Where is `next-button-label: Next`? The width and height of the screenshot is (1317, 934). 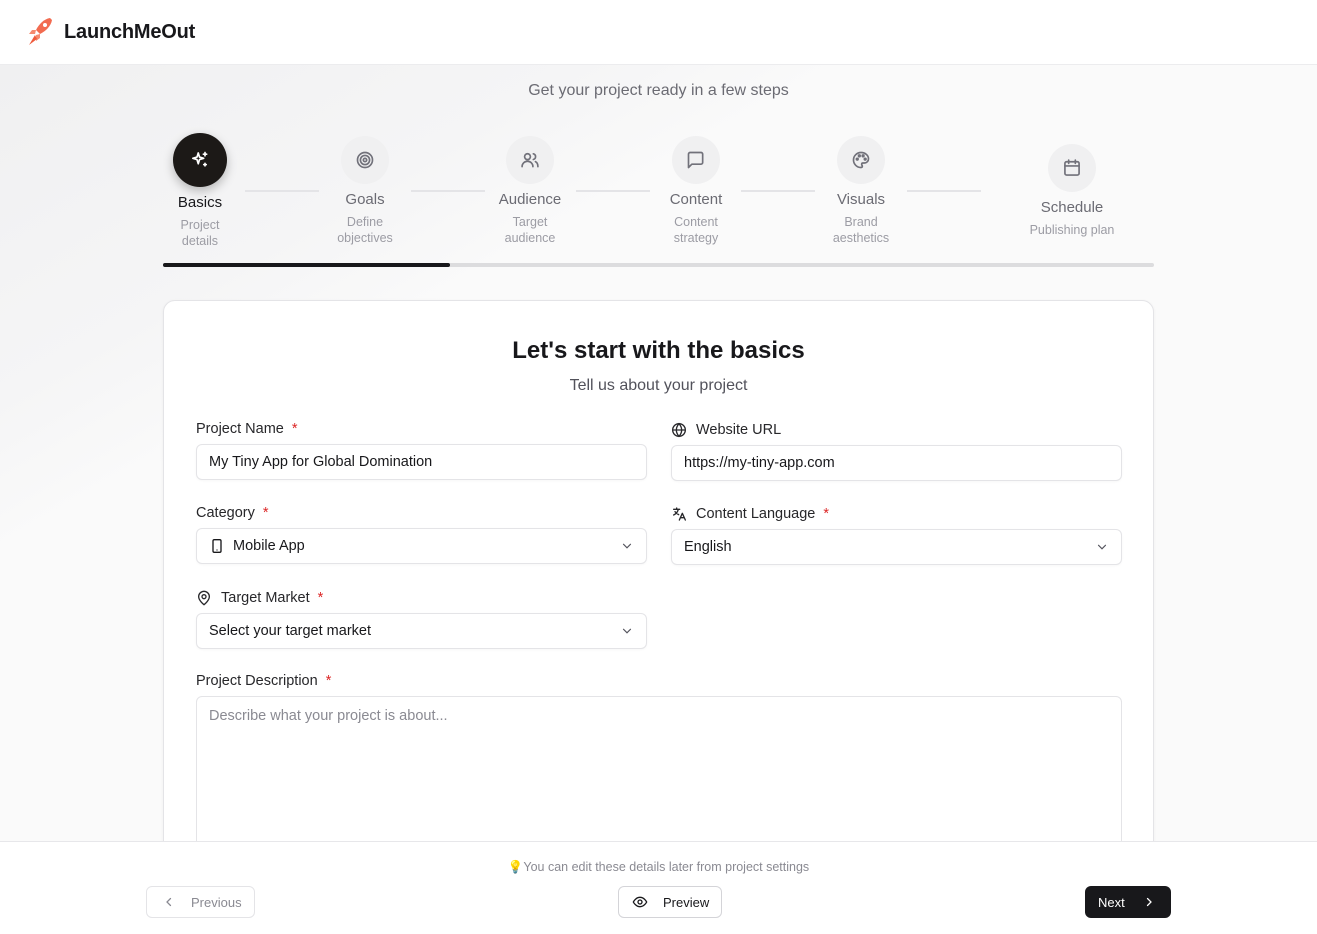 next-button-label: Next is located at coordinates (1111, 902).